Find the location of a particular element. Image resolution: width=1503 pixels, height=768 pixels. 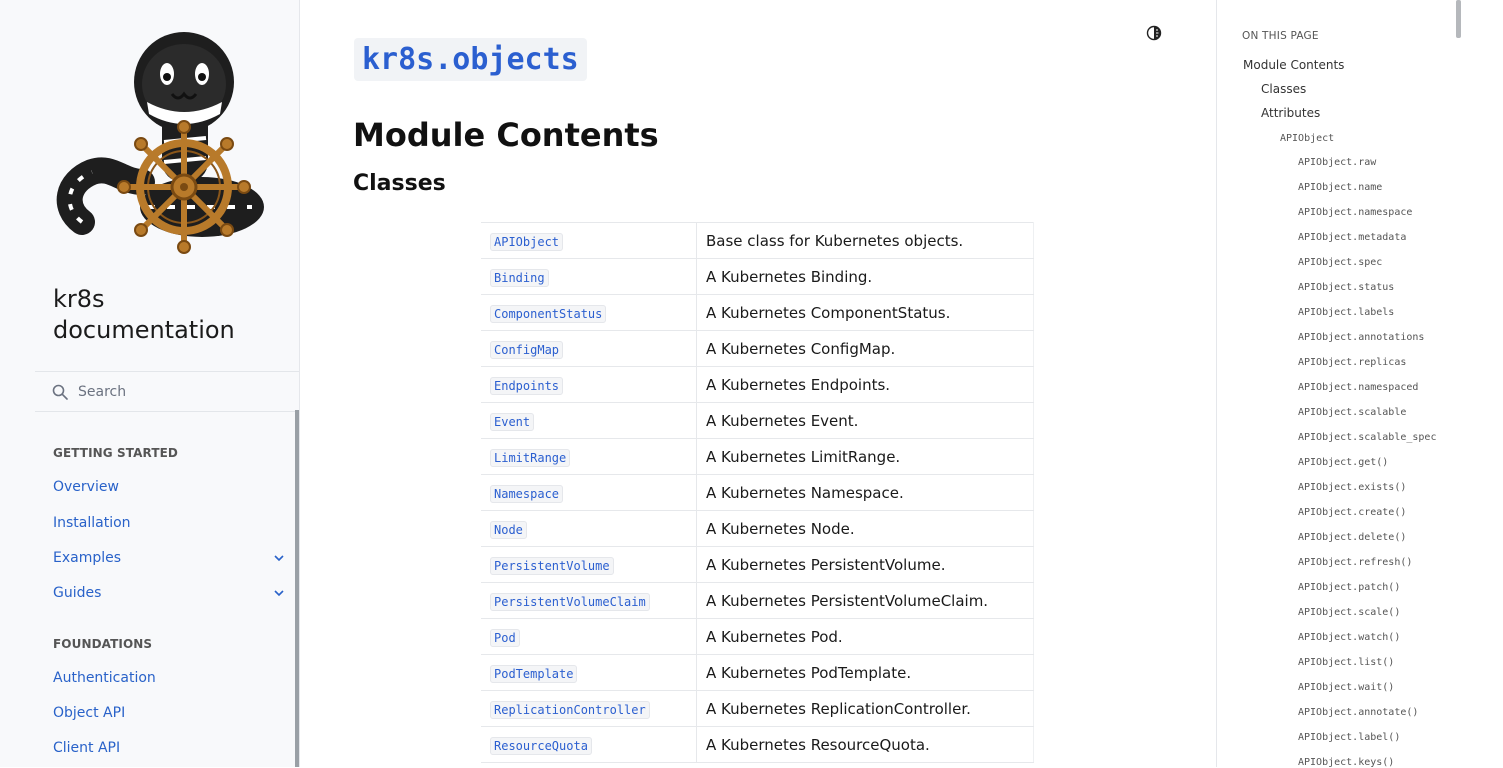

nav-item-overview: Overview is located at coordinates (169, 487).